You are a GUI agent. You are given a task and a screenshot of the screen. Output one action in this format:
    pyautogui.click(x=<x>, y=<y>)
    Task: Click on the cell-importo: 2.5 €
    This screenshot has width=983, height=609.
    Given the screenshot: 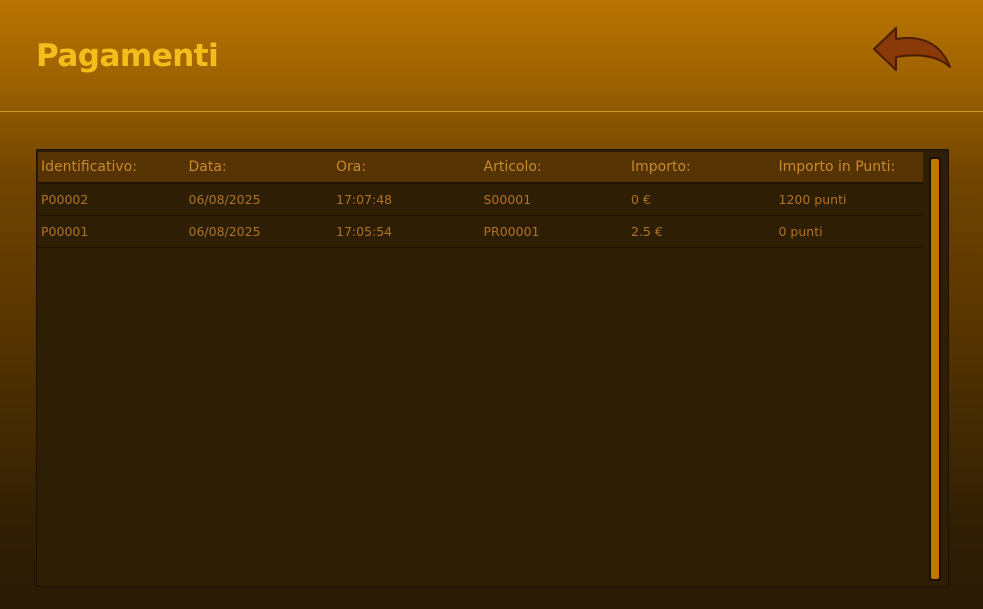 What is the action you would take?
    pyautogui.click(x=647, y=231)
    